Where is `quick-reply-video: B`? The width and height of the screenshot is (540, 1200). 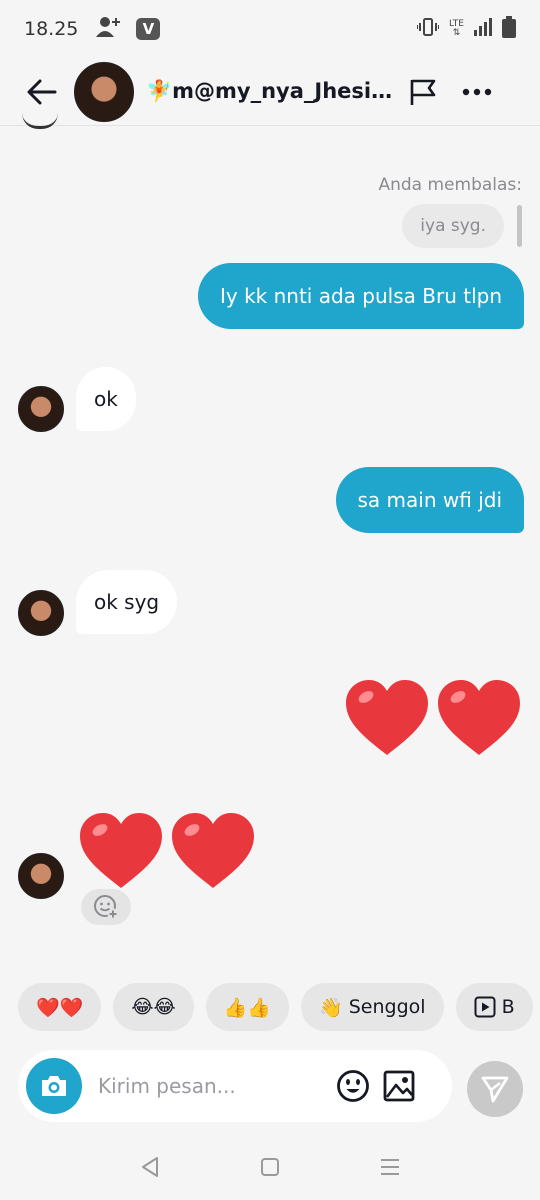 quick-reply-video: B is located at coordinates (494, 1007).